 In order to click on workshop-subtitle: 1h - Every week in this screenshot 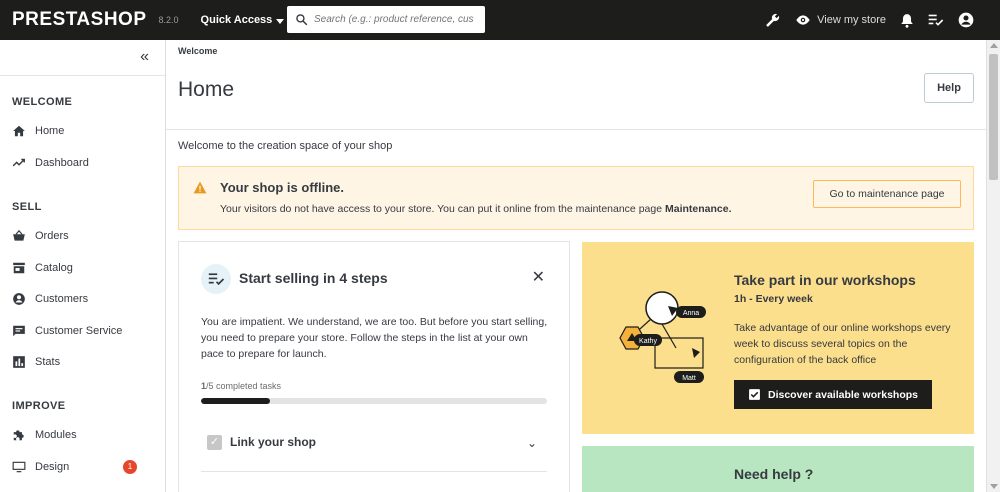, I will do `click(773, 299)`.